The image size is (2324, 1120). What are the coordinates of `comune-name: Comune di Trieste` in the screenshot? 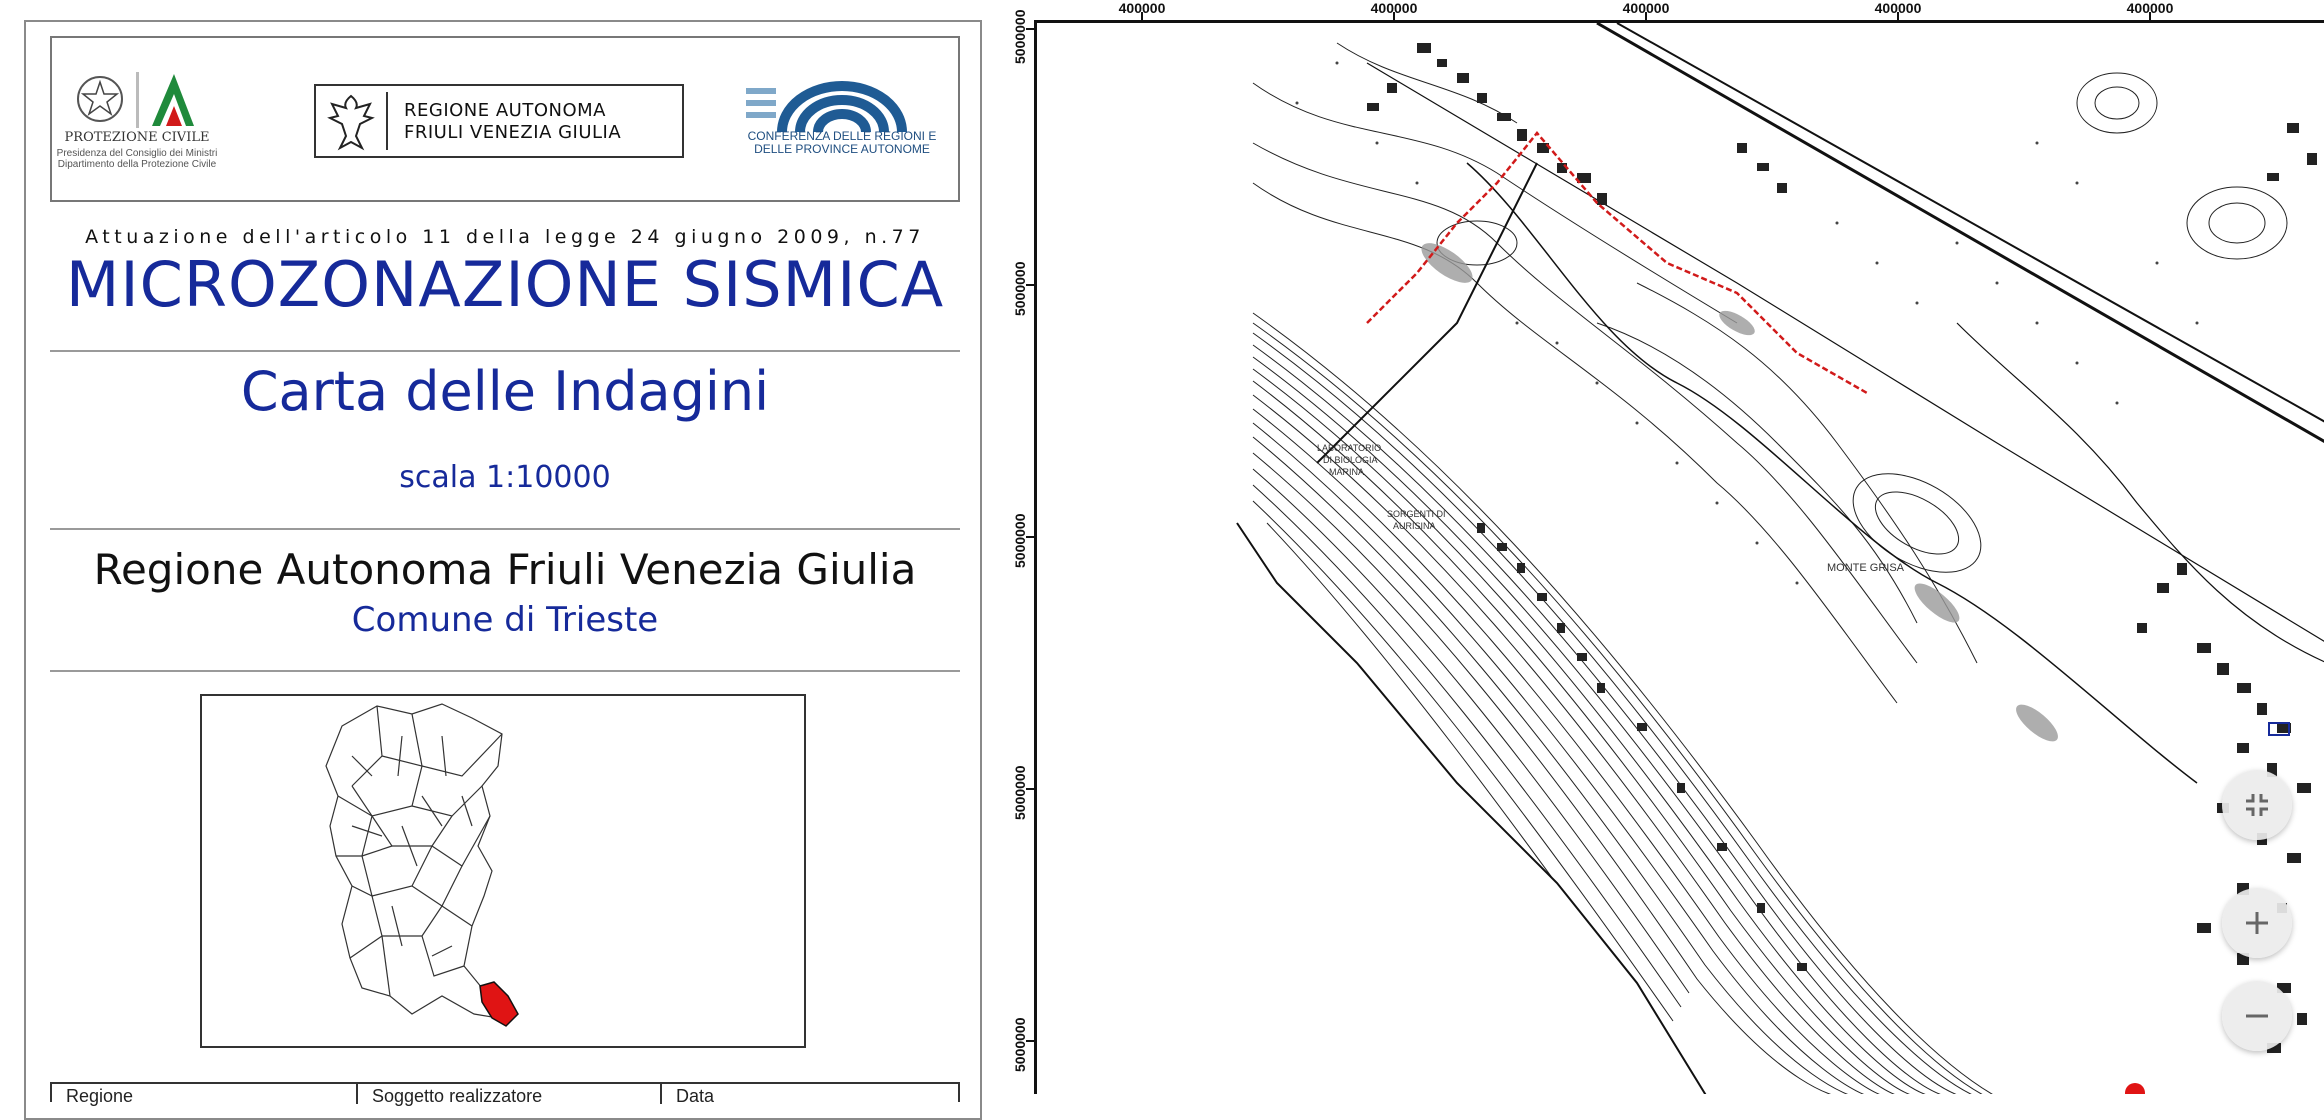 It's located at (505, 620).